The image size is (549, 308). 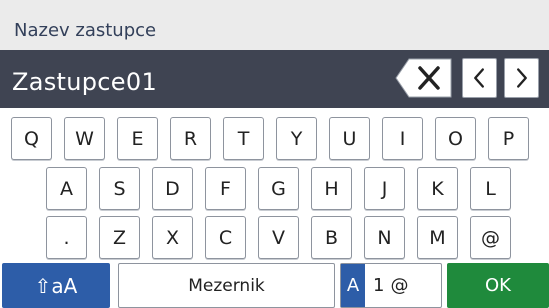 I want to click on key: R, so click(x=190, y=138).